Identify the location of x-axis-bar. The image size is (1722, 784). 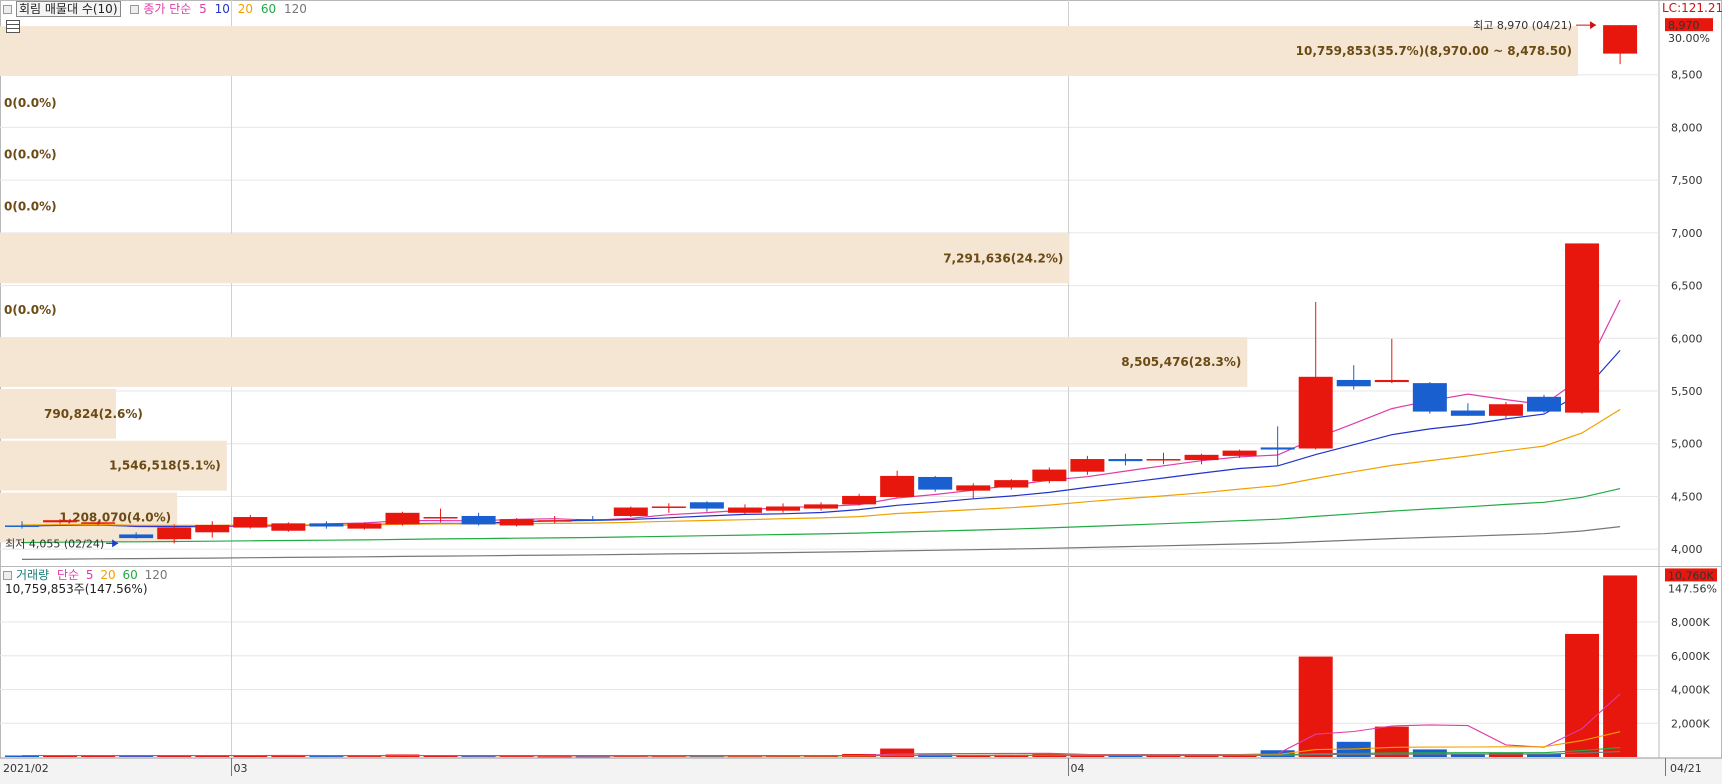
(861, 771).